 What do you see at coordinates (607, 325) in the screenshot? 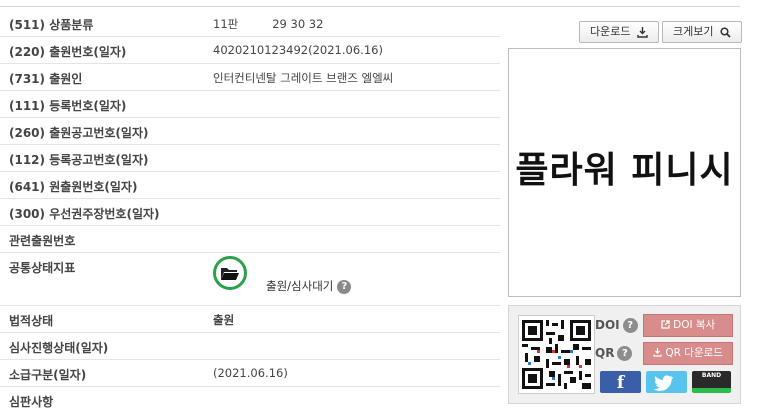
I see `doi-label-text: DOI` at bounding box center [607, 325].